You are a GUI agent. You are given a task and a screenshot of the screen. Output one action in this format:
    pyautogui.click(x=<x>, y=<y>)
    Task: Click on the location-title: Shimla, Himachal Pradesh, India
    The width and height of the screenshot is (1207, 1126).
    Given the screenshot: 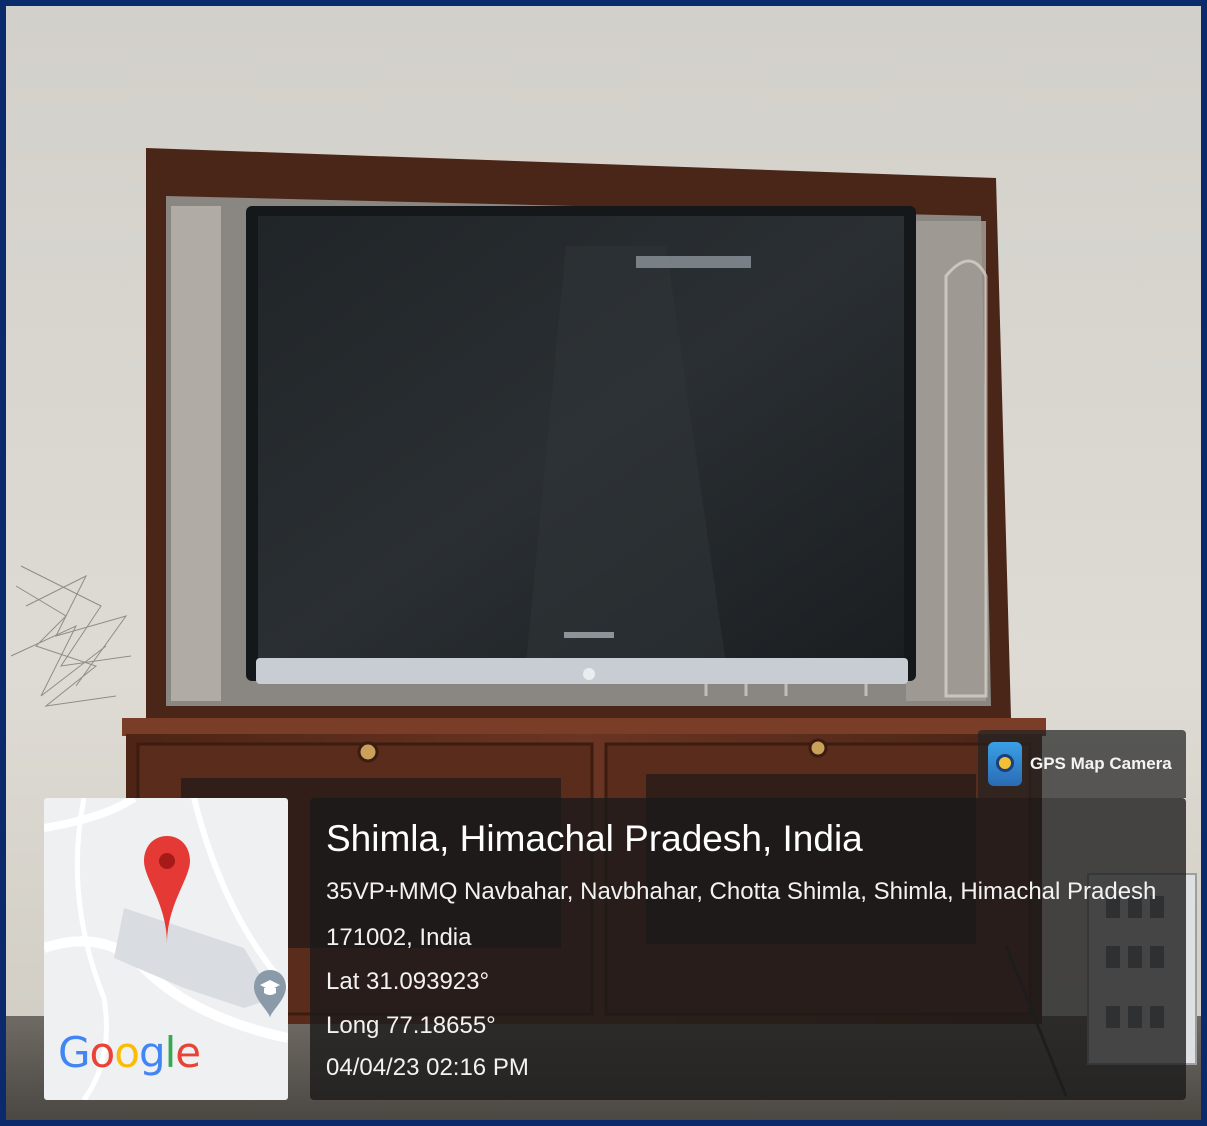 What is the action you would take?
    pyautogui.click(x=594, y=838)
    